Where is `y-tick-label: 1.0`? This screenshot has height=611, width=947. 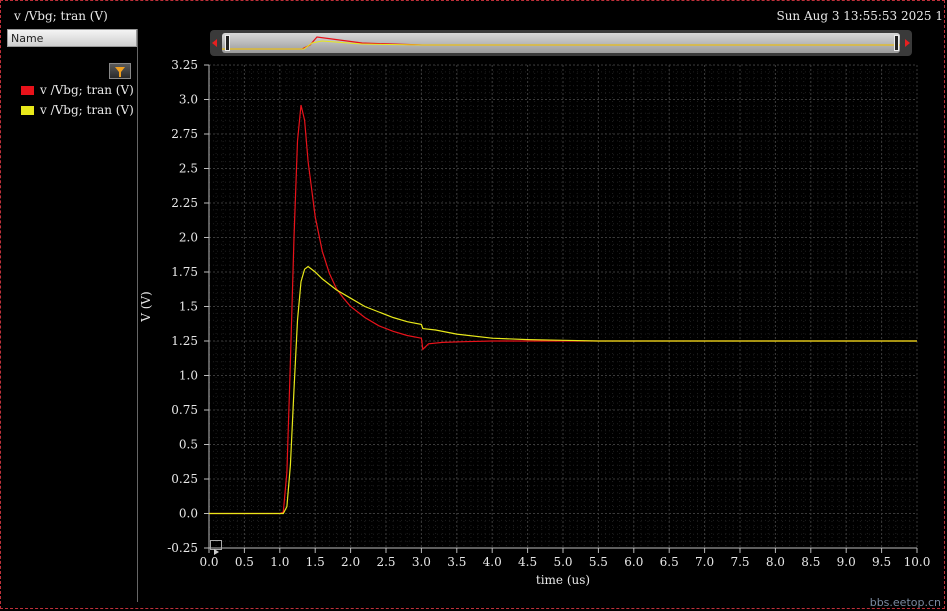
y-tick-label: 1.0 is located at coordinates (188, 376).